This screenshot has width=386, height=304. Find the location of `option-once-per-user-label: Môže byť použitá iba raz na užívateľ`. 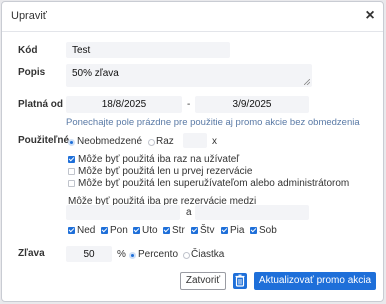

option-once-per-user-label: Môže byť použitá iba raz na užívateľ is located at coordinates (159, 159).